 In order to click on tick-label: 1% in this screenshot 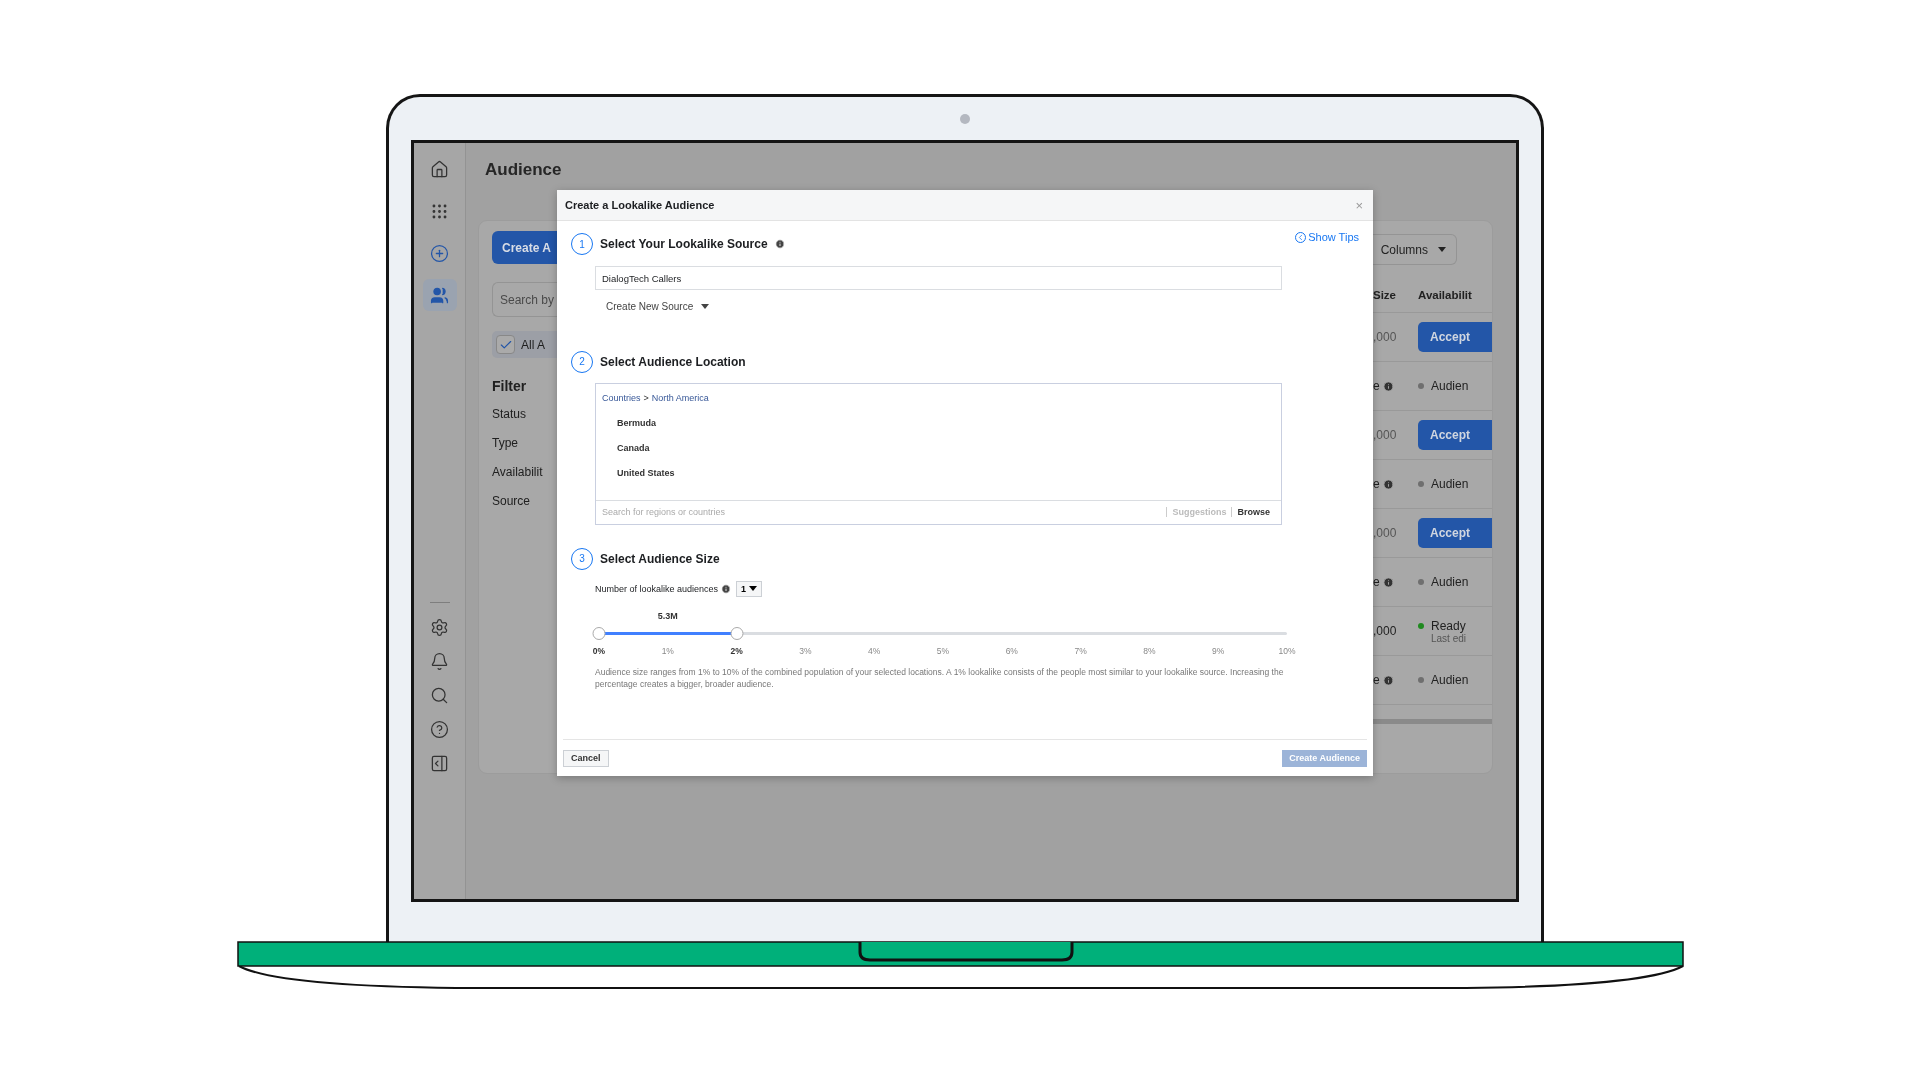, I will do `click(667, 650)`.